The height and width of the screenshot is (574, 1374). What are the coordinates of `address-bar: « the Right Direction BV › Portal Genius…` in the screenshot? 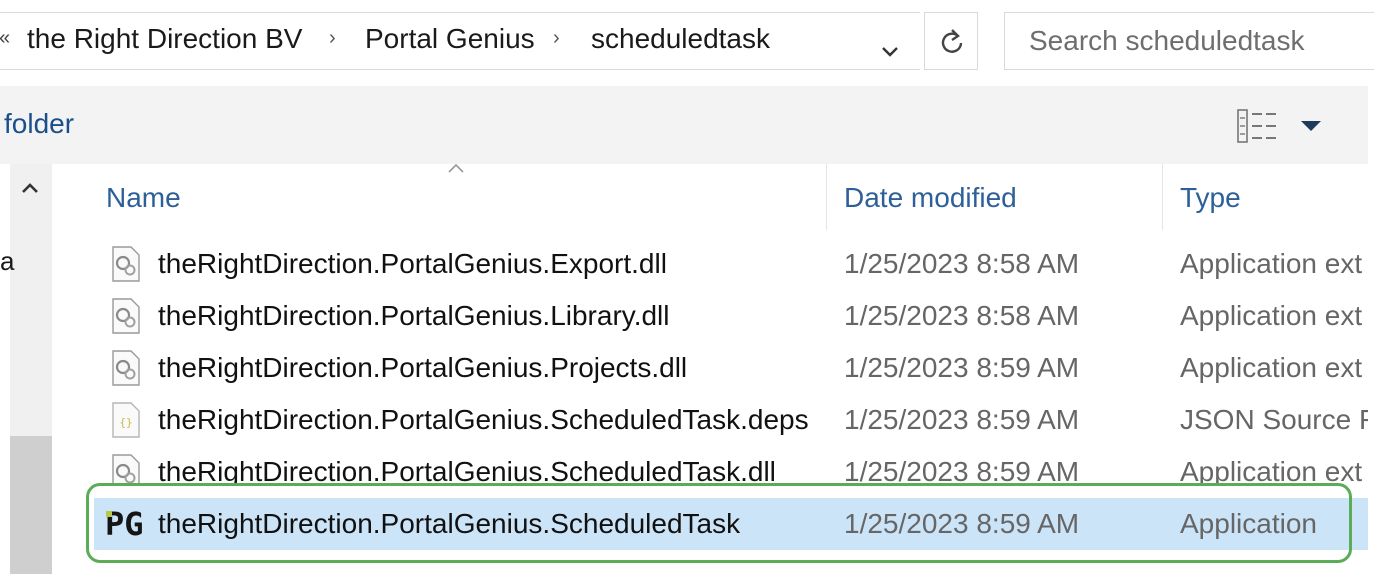 It's located at (460, 41).